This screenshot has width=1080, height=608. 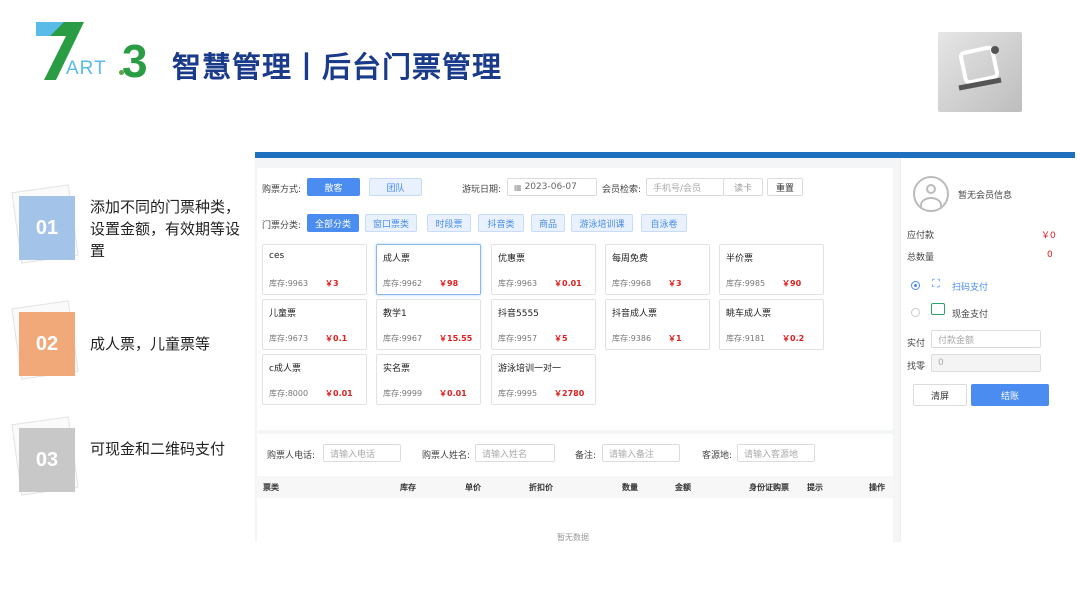 I want to click on ticket-price: ￥90, so click(x=792, y=283).